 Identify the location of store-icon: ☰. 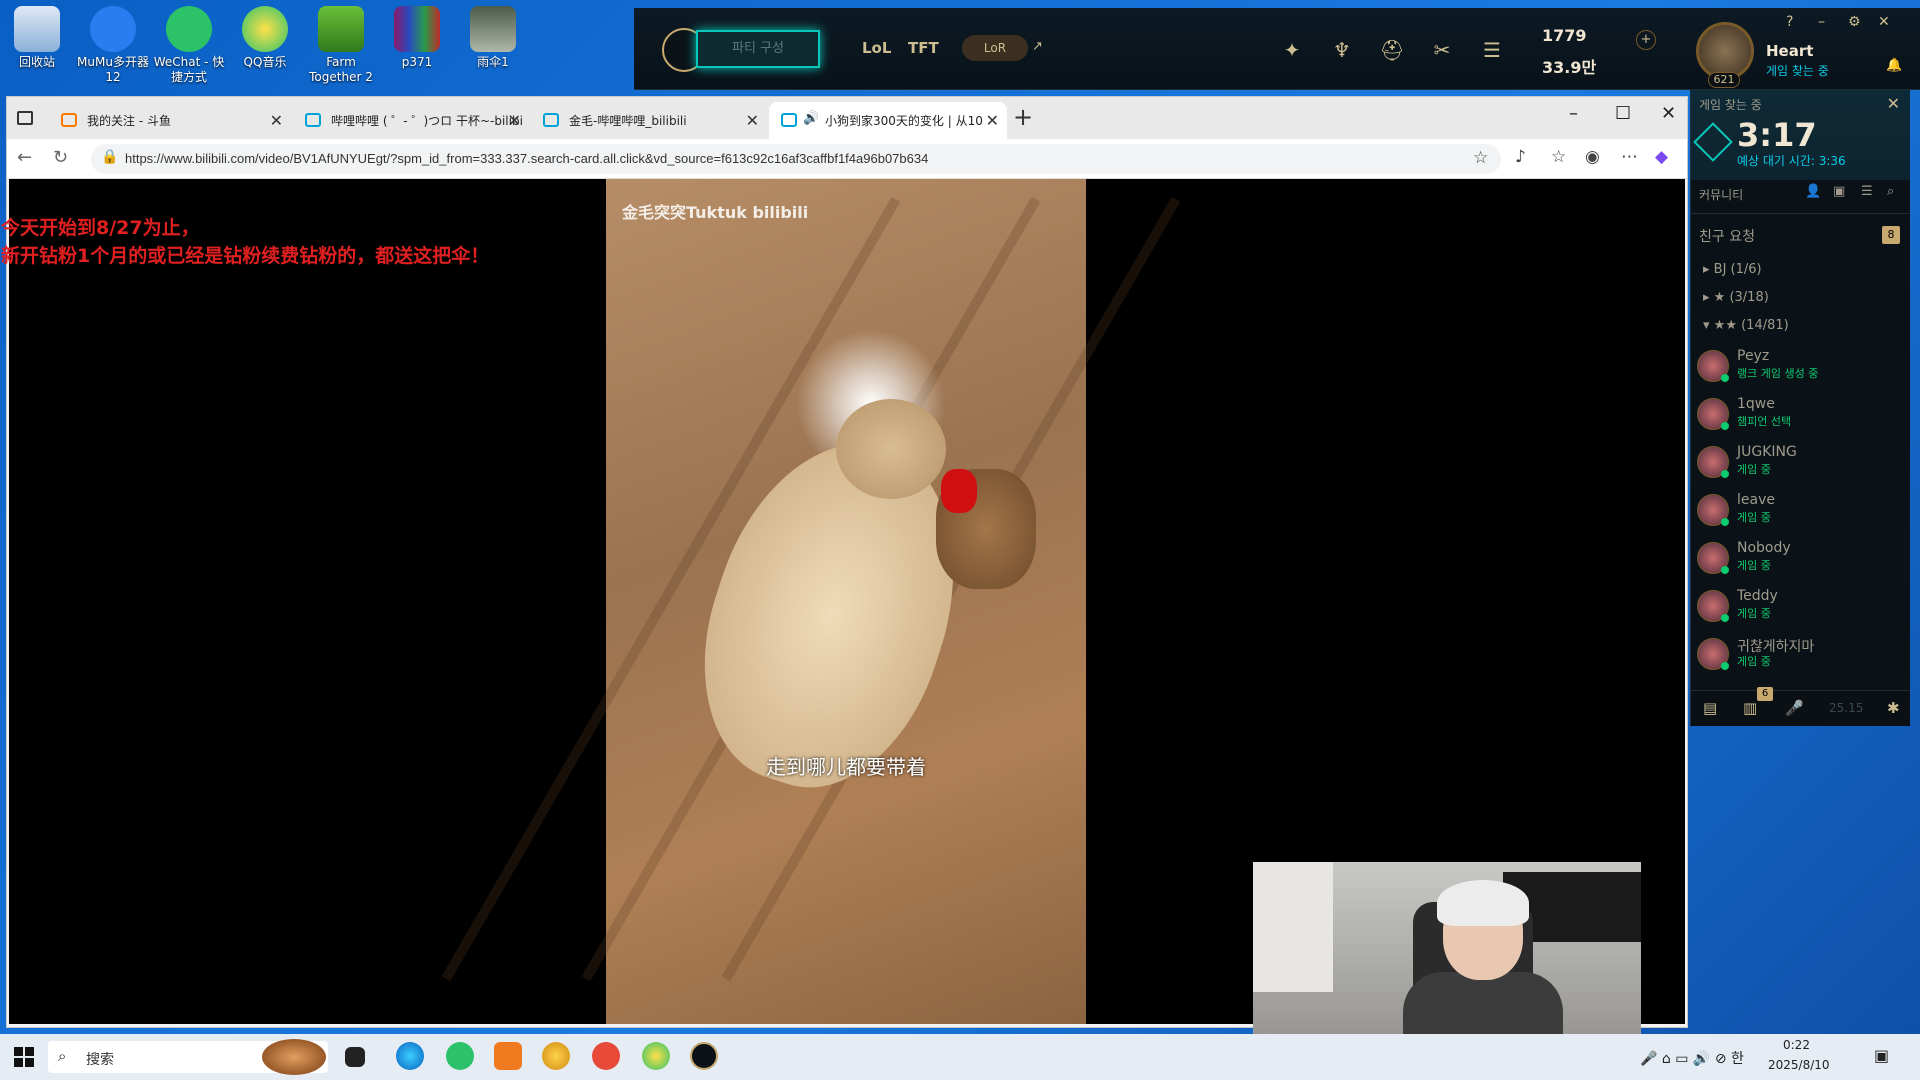
(1492, 51).